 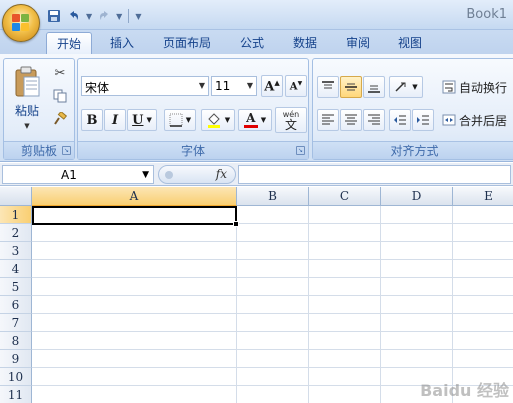 I want to click on font-name-value: 宋体, so click(x=97, y=88).